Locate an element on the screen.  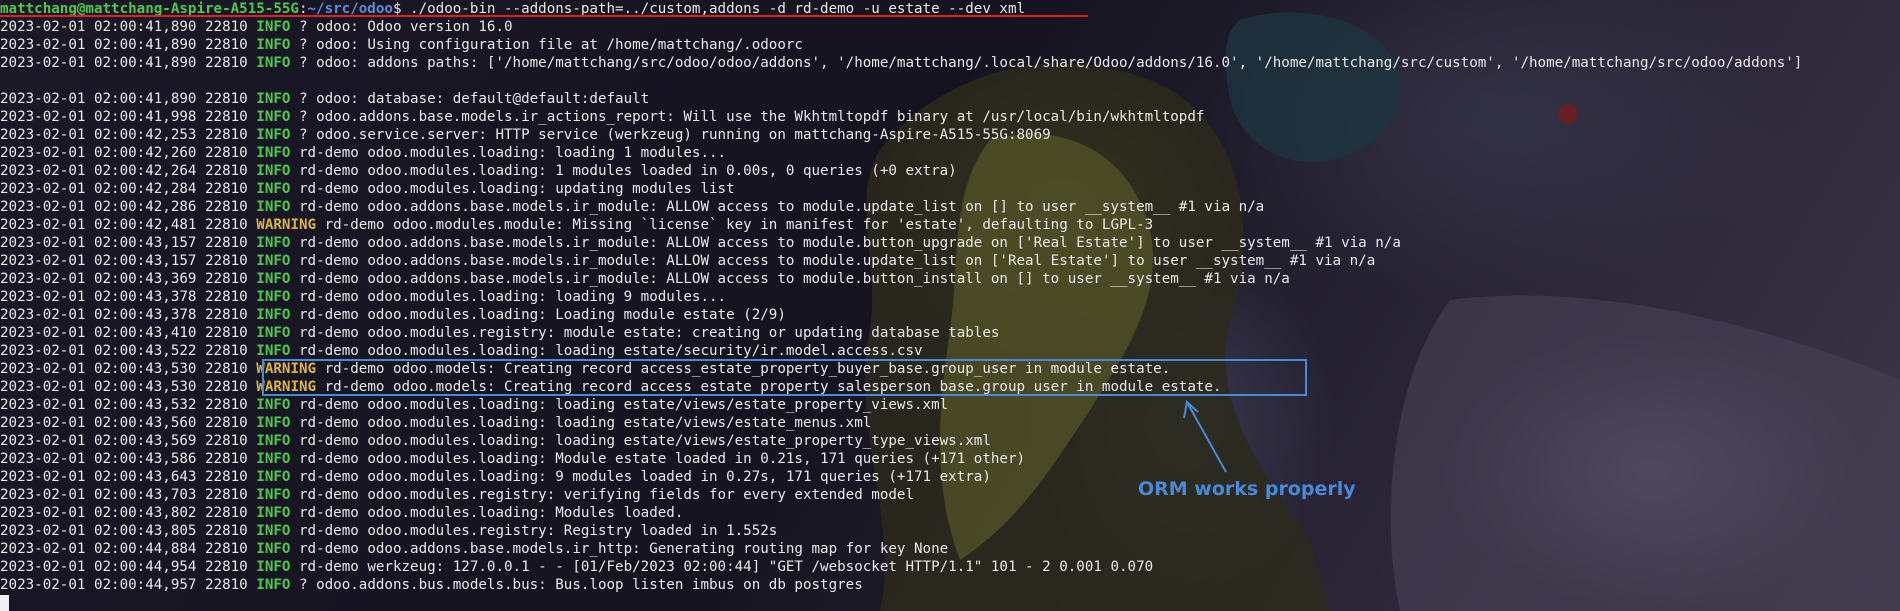
log-timestamp: 2023-02-01 02:00:42,260 is located at coordinates (98, 153).